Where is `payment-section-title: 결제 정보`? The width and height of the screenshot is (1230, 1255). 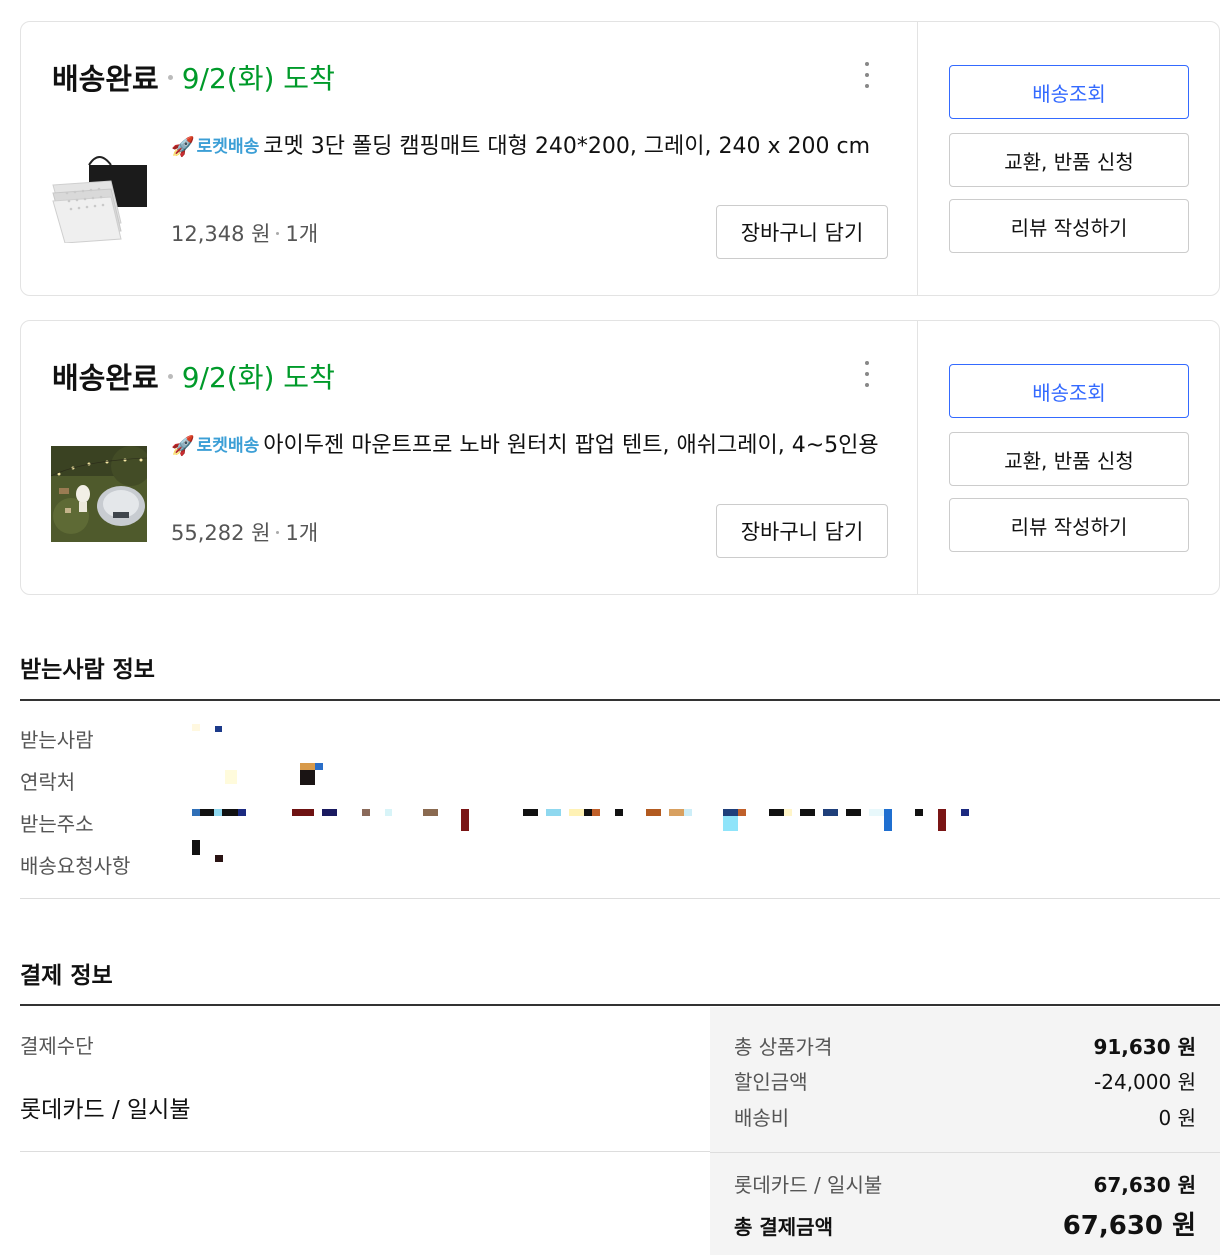 payment-section-title: 결제 정보 is located at coordinates (66, 976).